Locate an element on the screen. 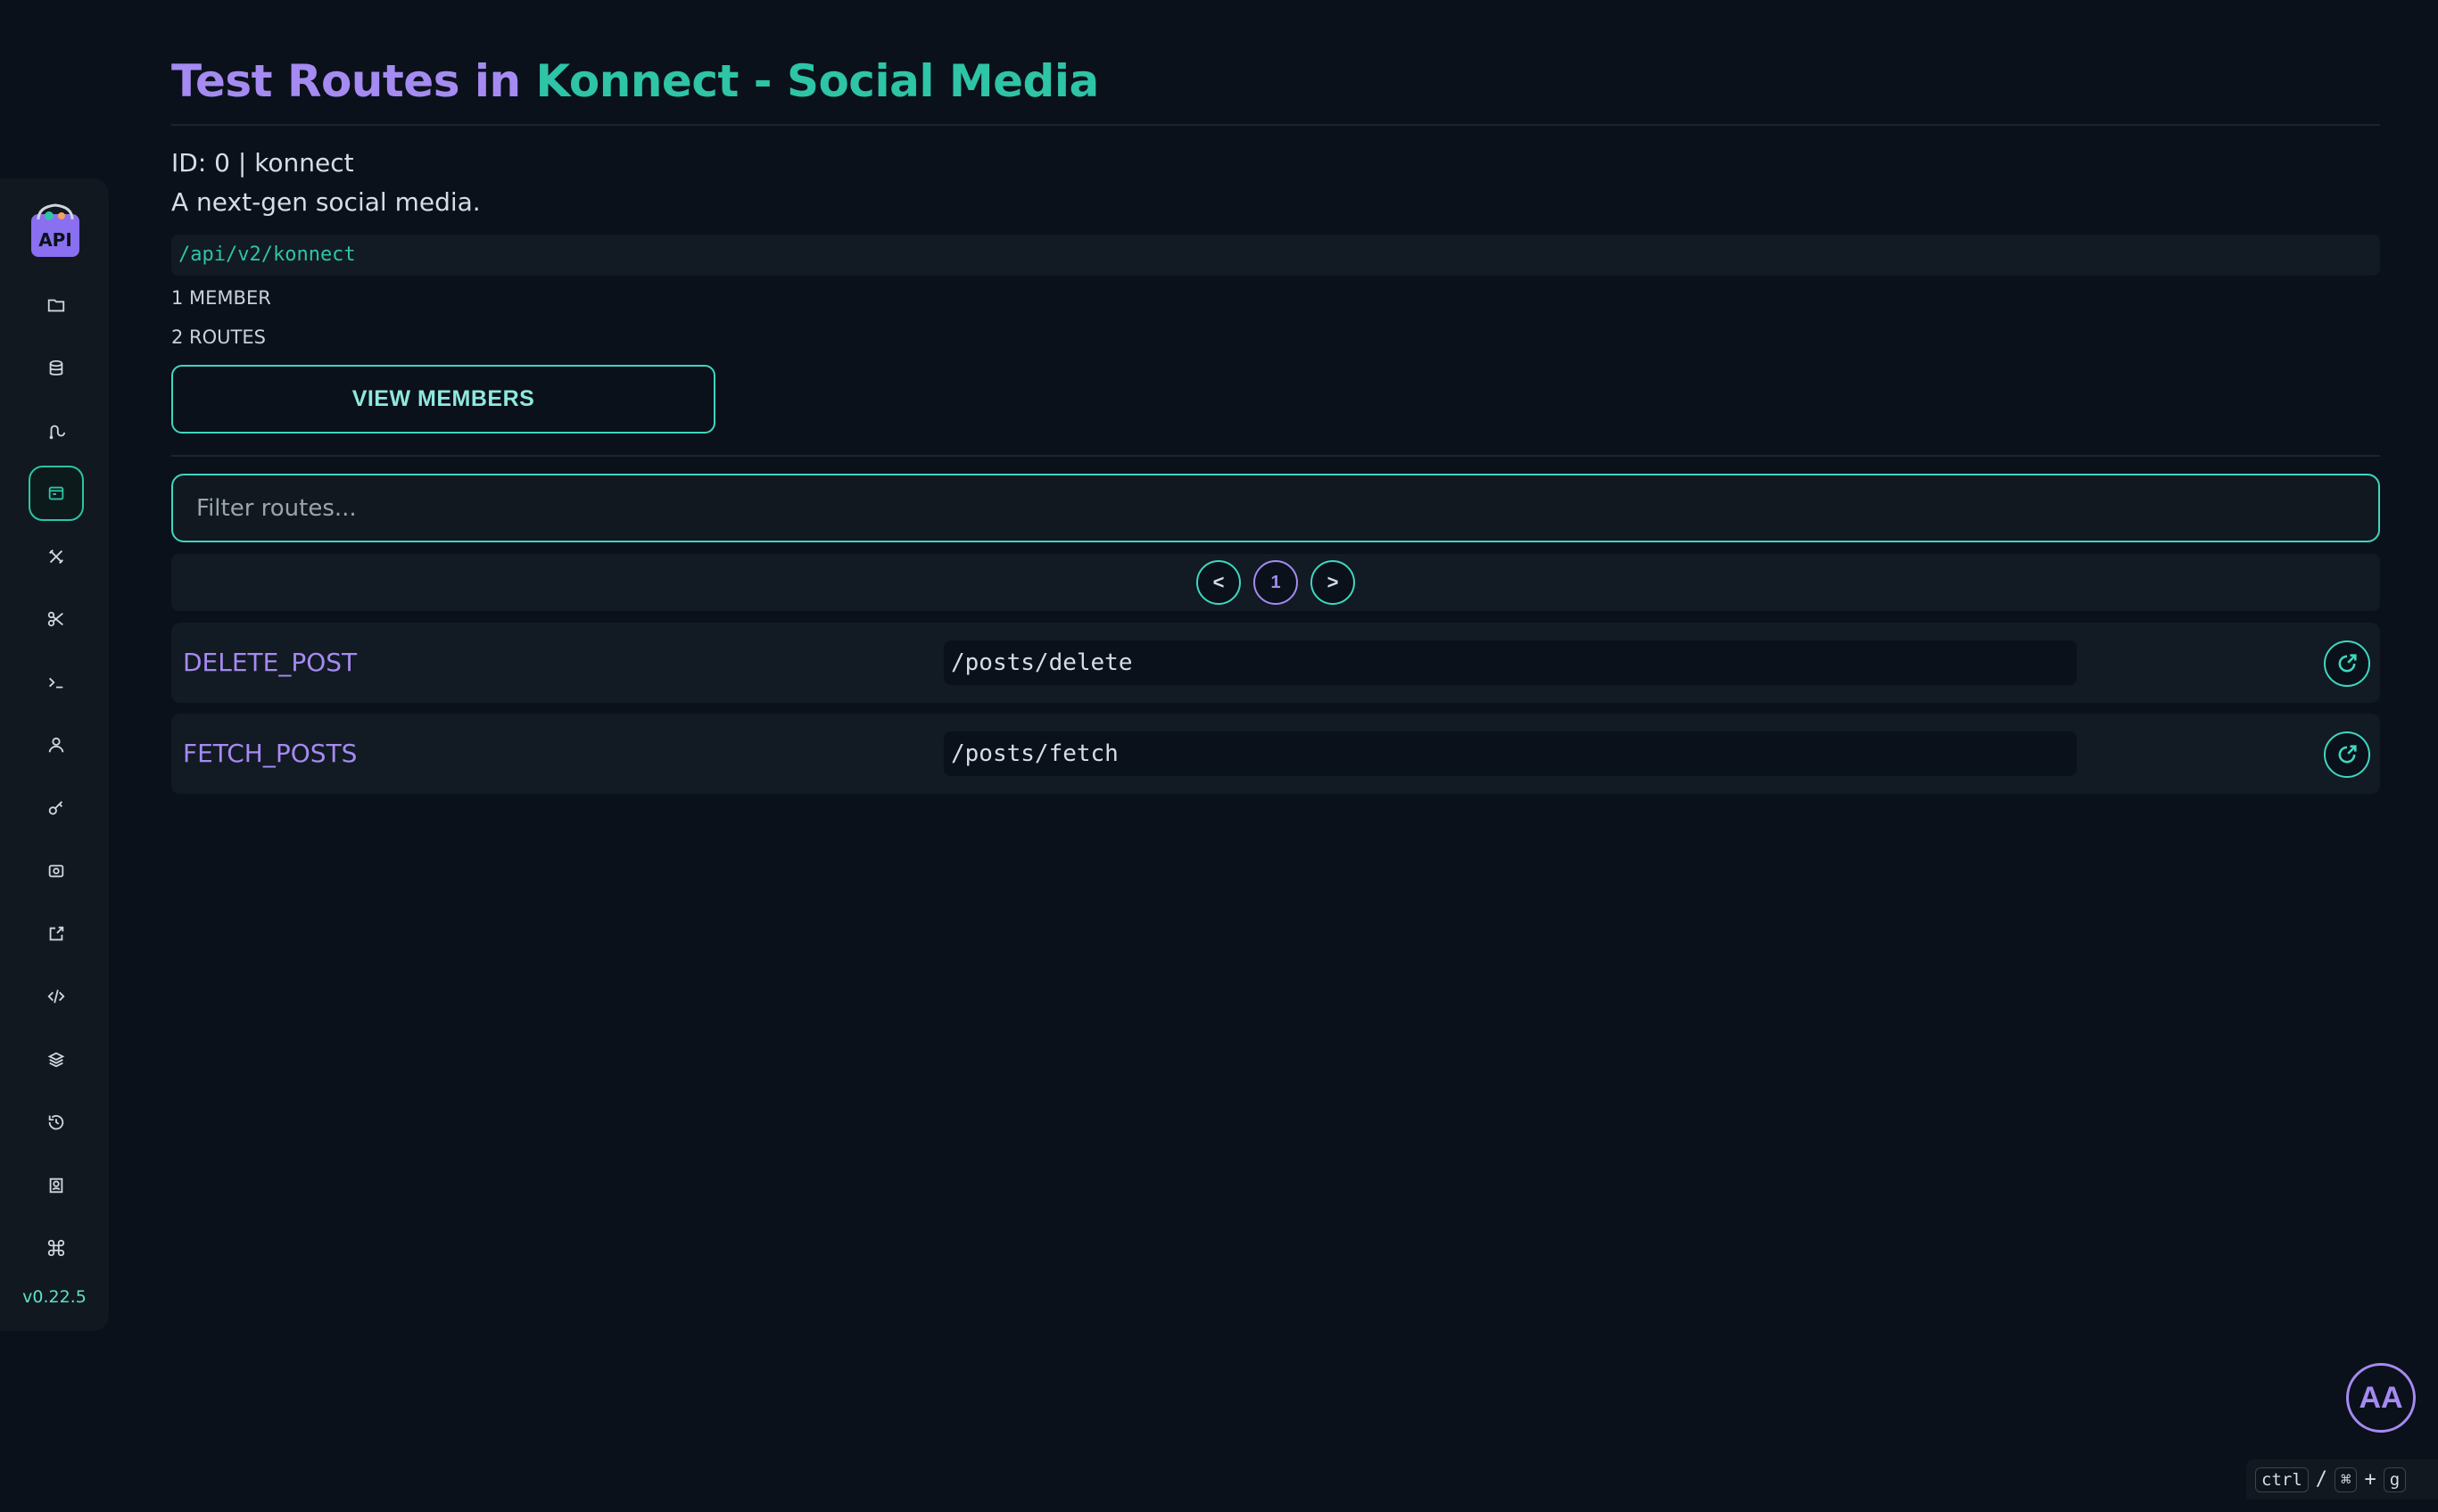  pagination: < 1 > is located at coordinates (1275, 582).